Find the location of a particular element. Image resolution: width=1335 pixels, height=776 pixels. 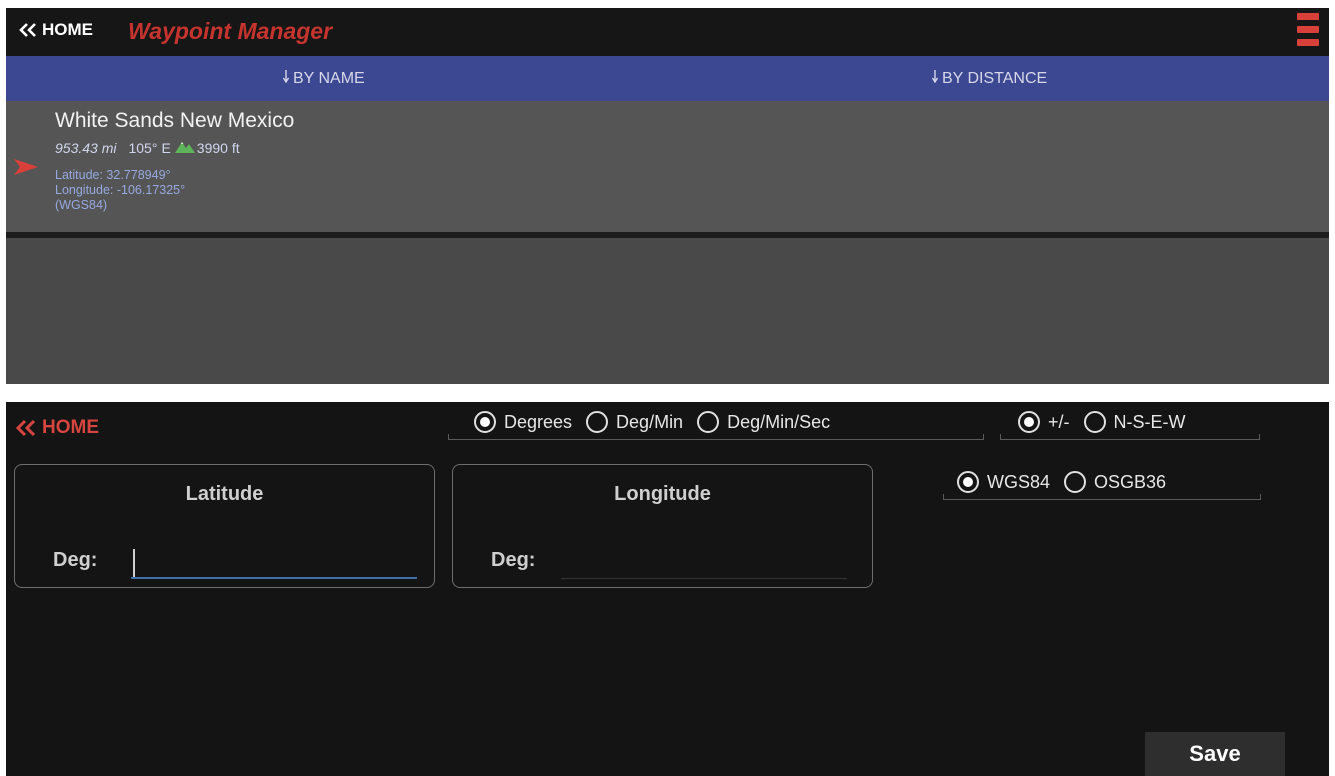

radio-label: Deg/Min is located at coordinates (650, 421).